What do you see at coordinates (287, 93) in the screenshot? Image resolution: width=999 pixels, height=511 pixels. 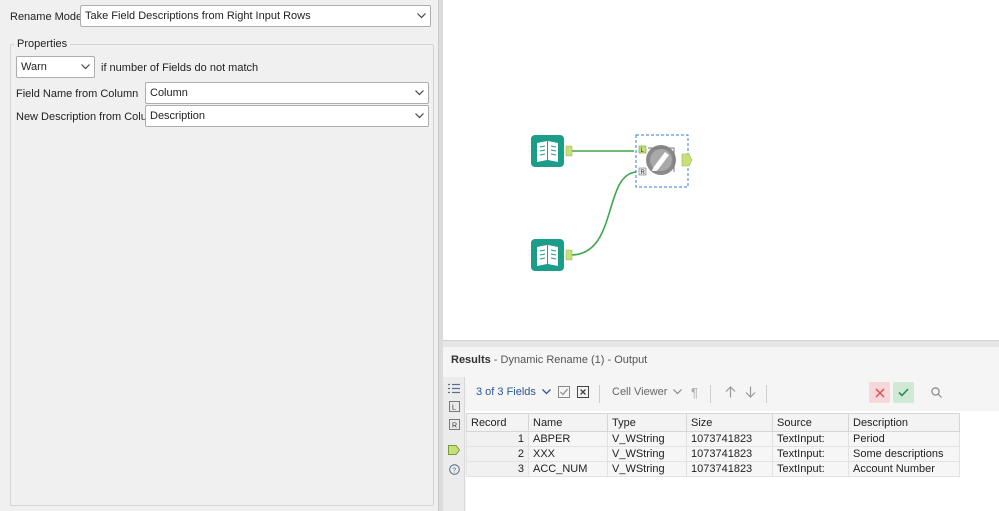 I see `field-name-dropdown: Column` at bounding box center [287, 93].